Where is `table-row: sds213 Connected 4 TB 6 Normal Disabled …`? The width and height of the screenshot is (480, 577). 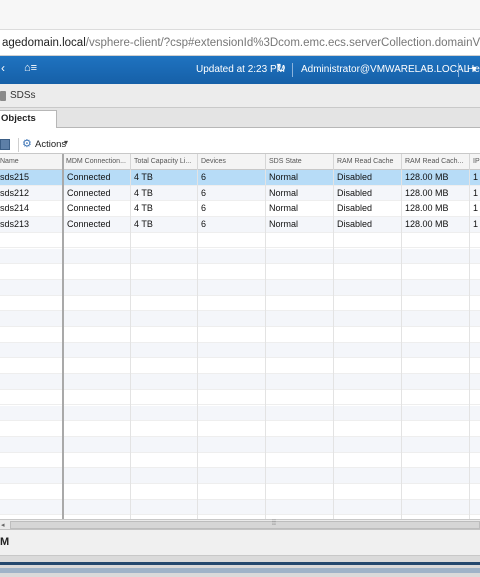
table-row: sds213 Connected 4 TB 6 Normal Disabled … is located at coordinates (240, 225).